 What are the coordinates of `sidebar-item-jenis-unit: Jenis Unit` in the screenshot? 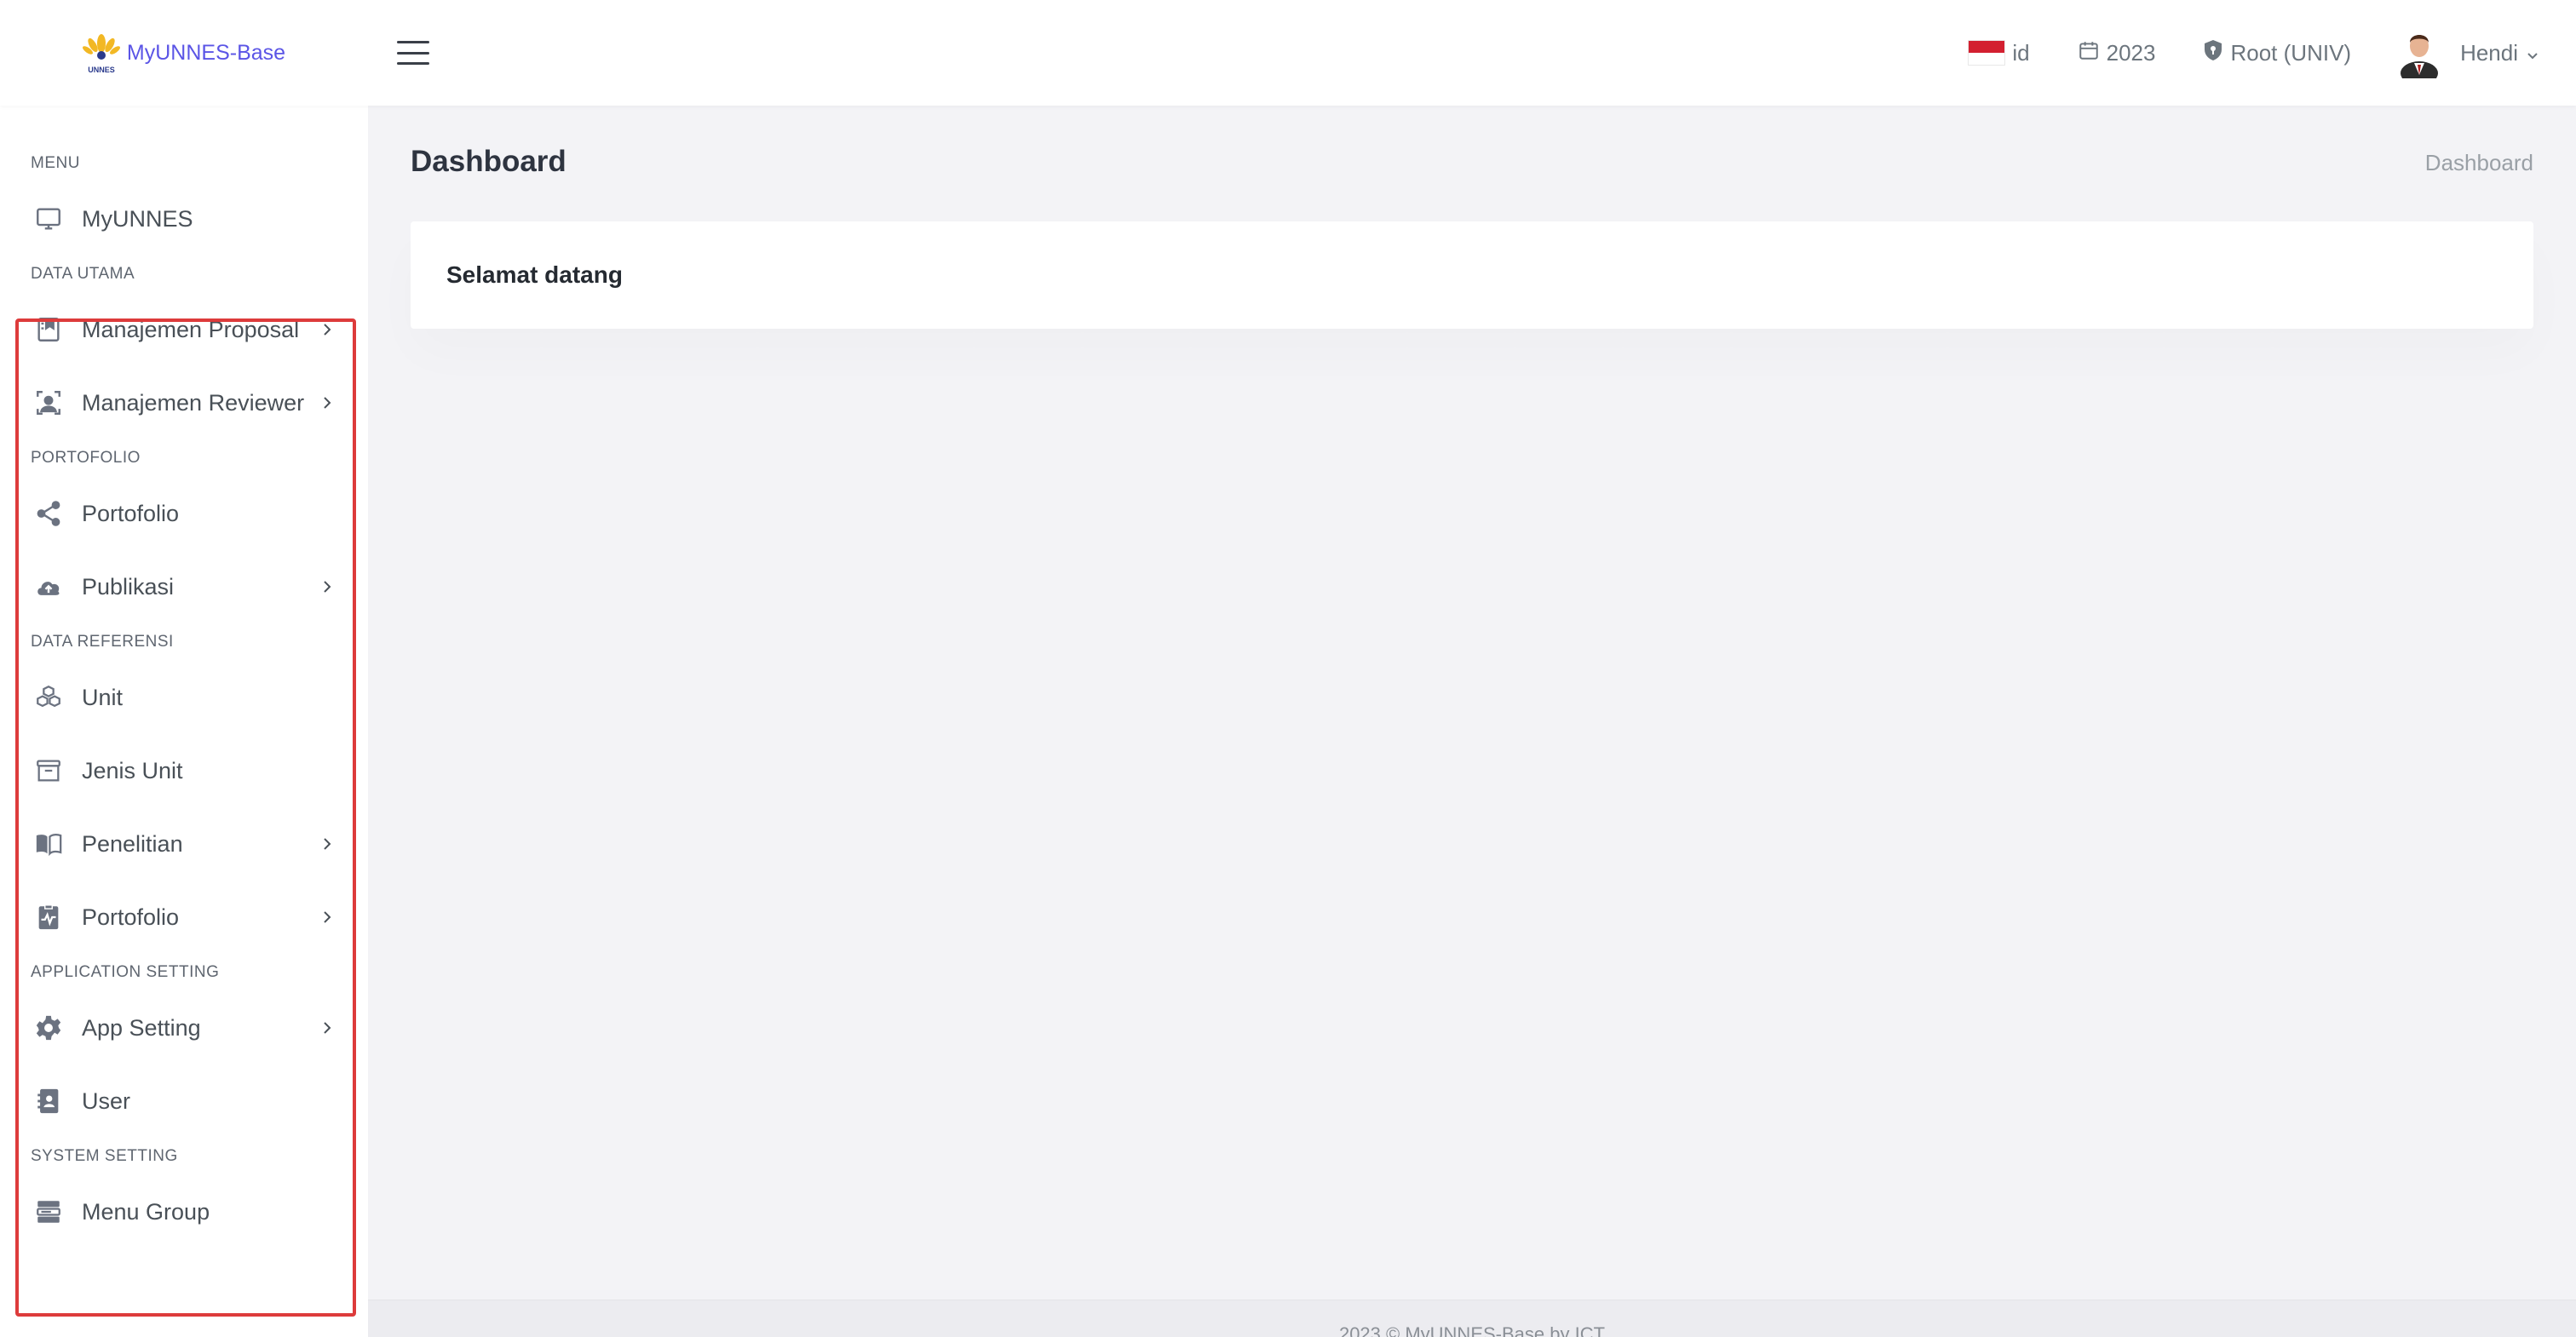 It's located at (184, 771).